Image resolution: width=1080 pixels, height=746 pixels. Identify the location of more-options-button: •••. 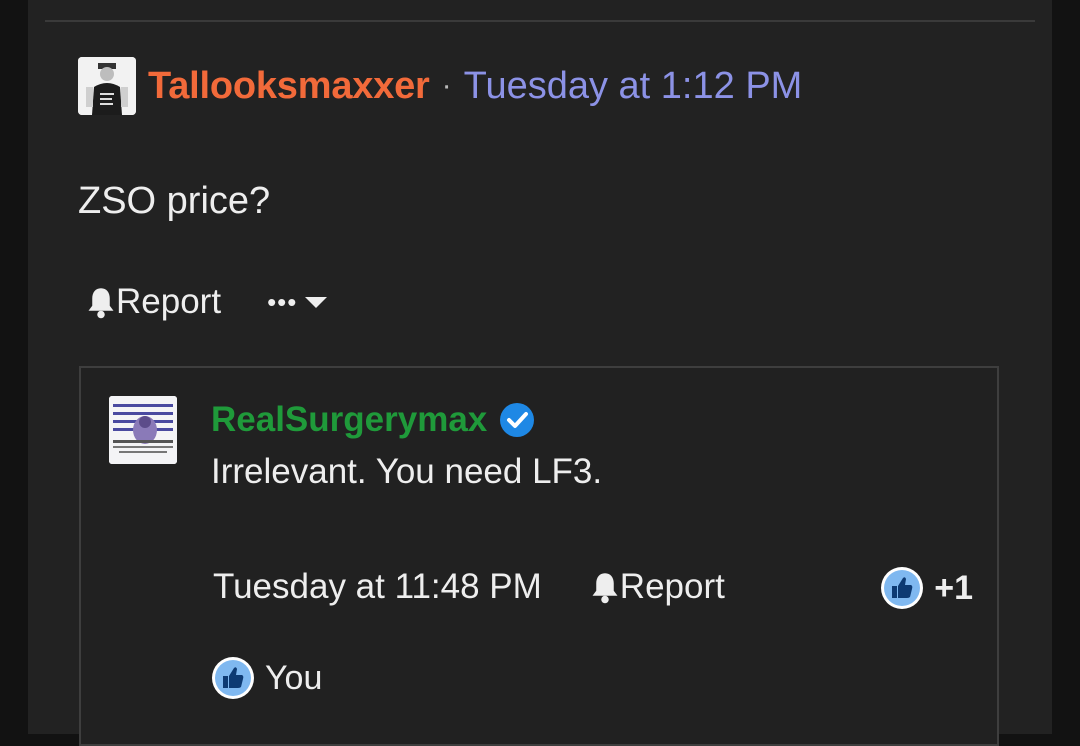
(298, 302).